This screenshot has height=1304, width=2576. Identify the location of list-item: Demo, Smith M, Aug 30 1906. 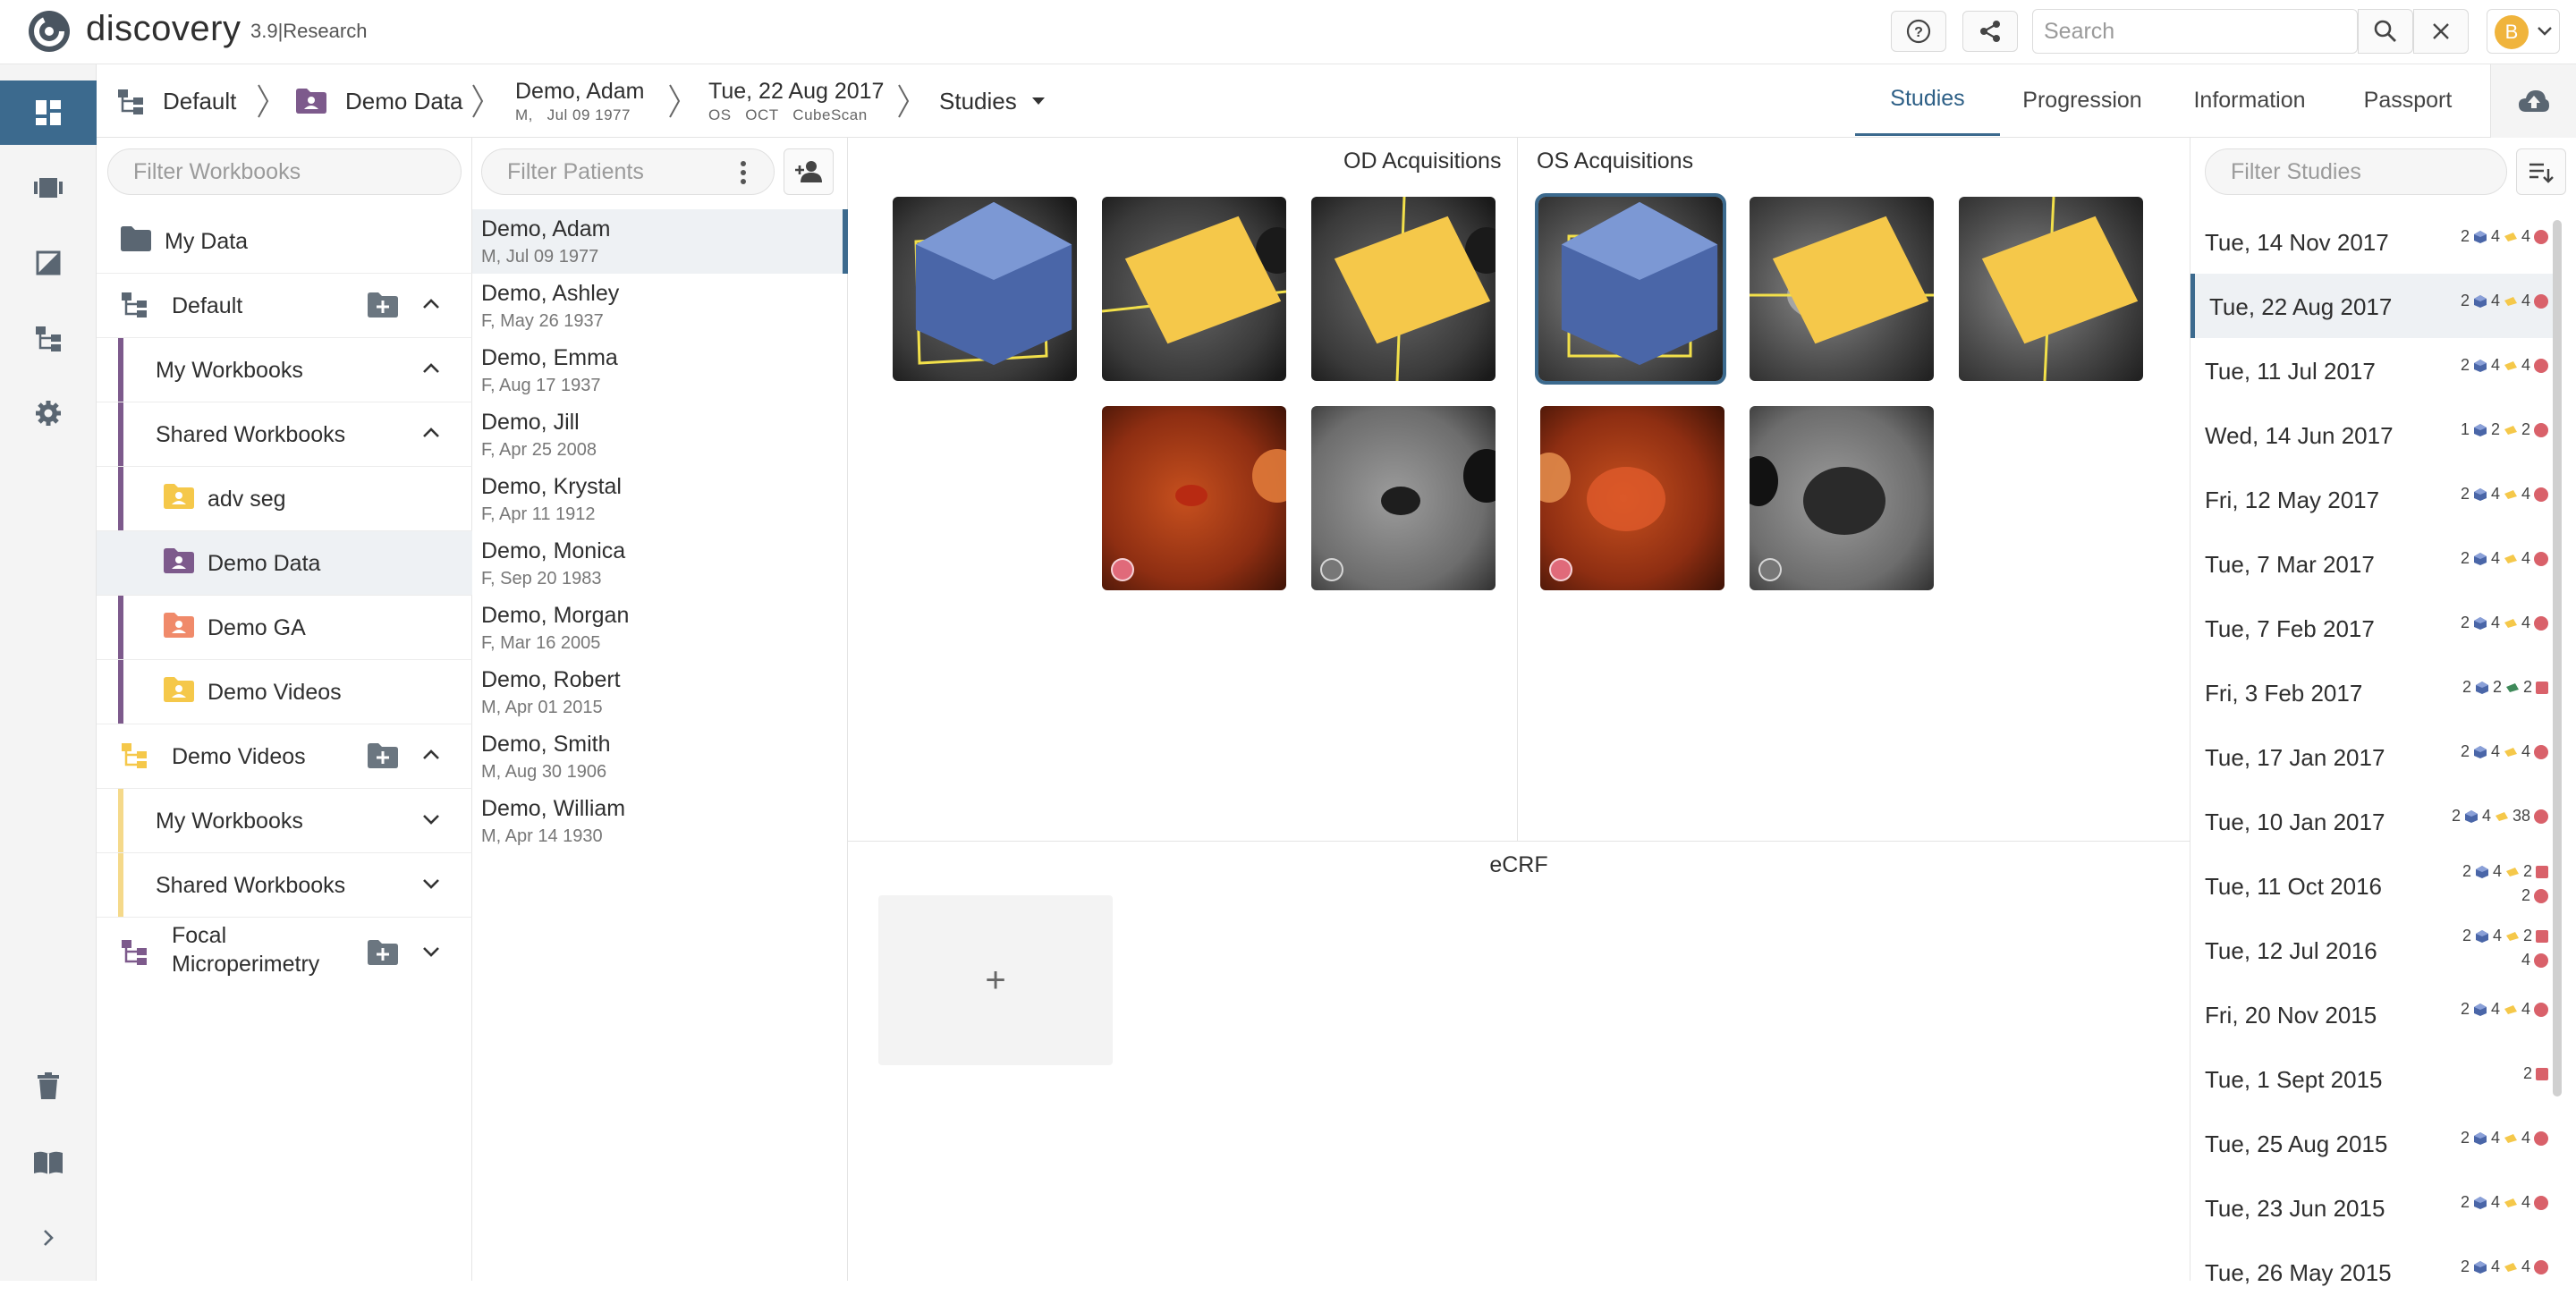
(660, 756).